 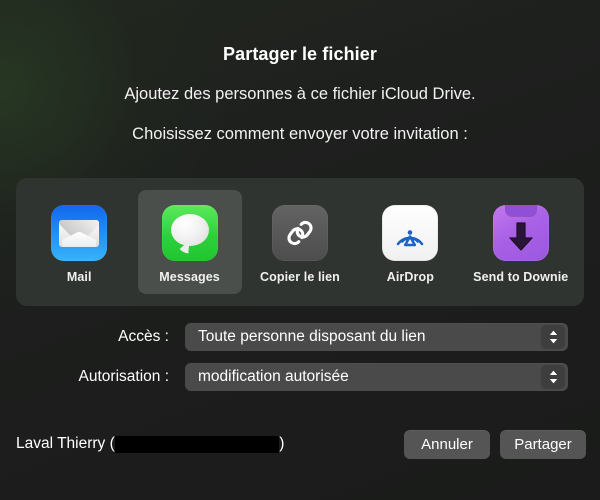 I want to click on permission-dropdown: modification autorisée, so click(x=376, y=377).